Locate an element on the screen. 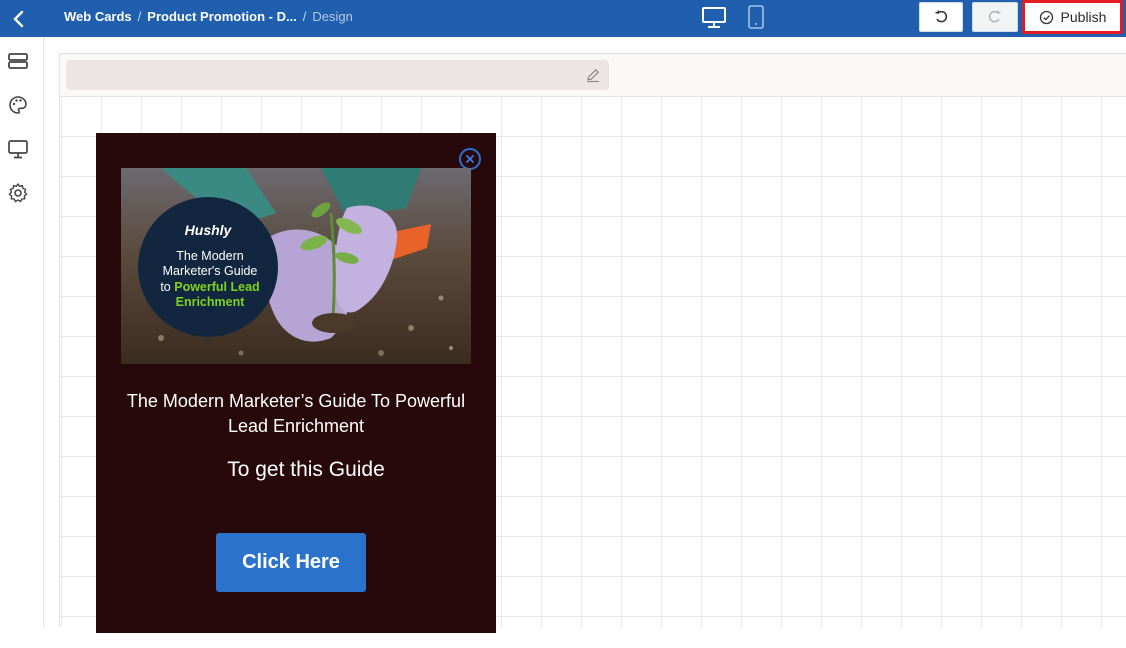  breadcrumb-design: Design is located at coordinates (332, 16).